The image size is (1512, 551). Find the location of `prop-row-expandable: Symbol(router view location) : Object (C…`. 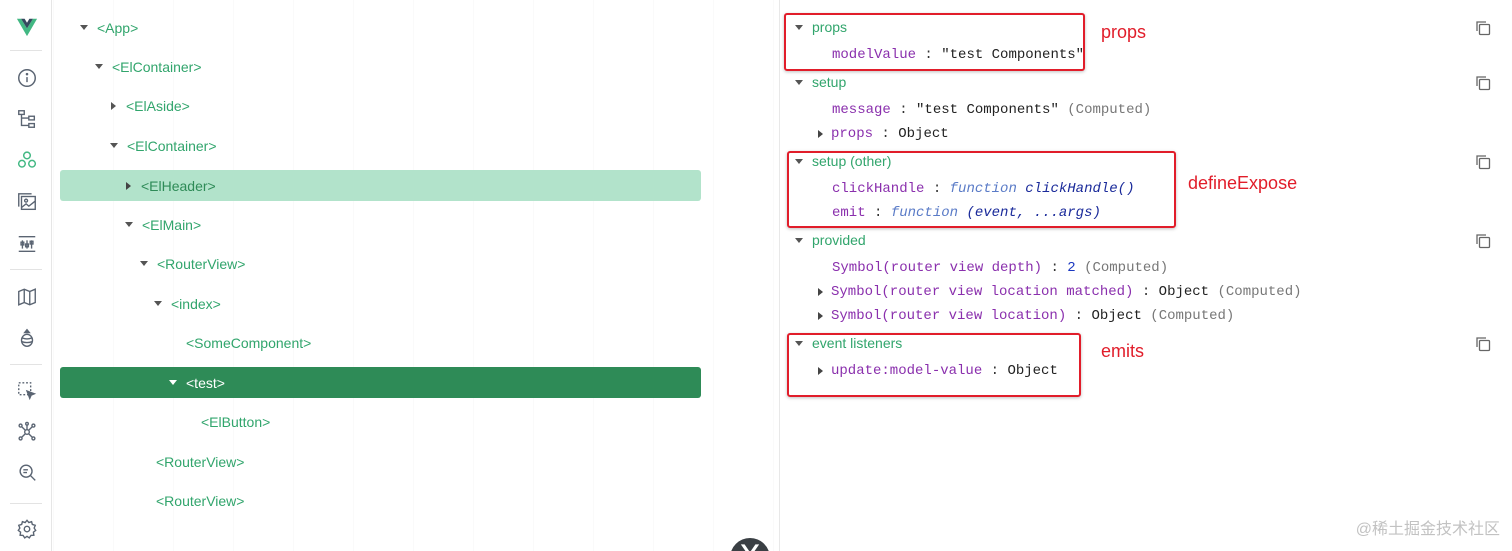

prop-row-expandable: Symbol(router view location) : Object (C… is located at coordinates (1026, 316).